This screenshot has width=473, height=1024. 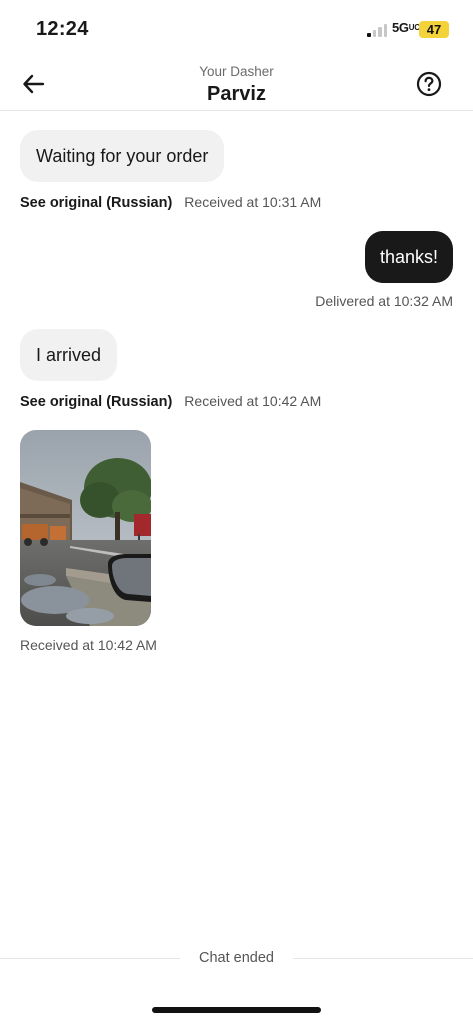 I want to click on chat-header: Your Dasher Parviz, so click(x=236, y=81).